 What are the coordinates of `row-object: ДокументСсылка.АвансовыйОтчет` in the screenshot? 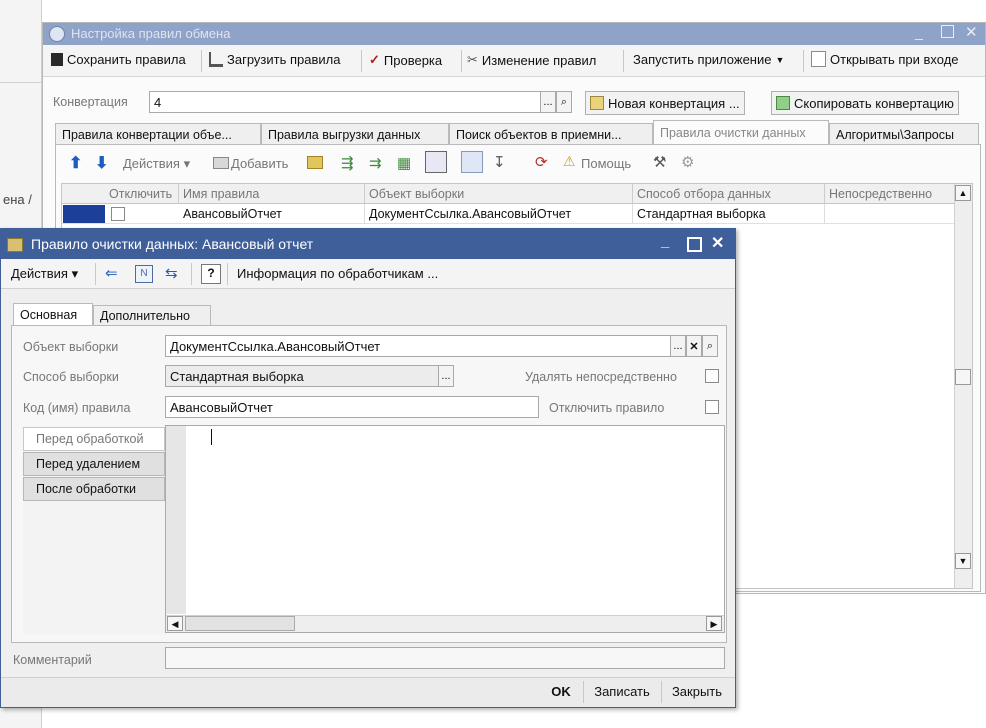 It's located at (499, 214).